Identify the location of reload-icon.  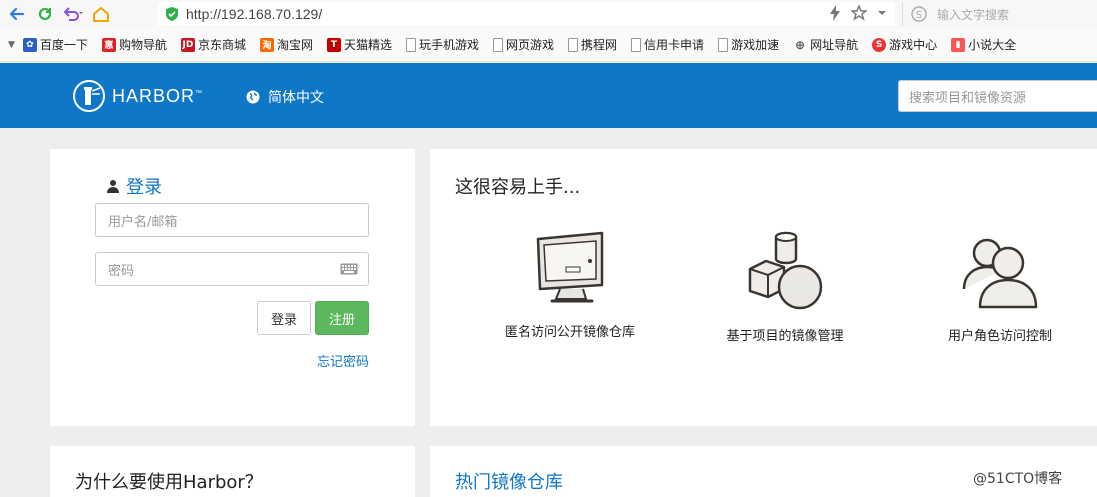
(45, 14).